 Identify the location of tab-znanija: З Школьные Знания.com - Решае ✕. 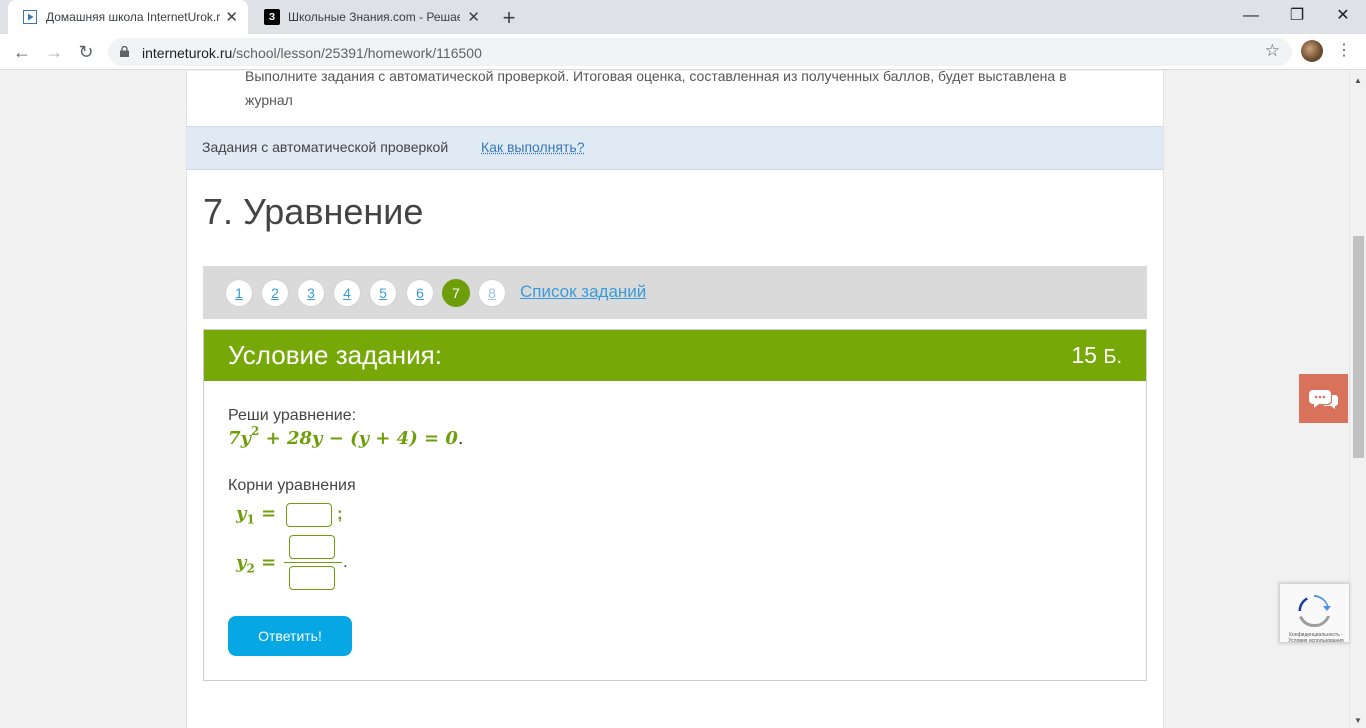
(370, 17).